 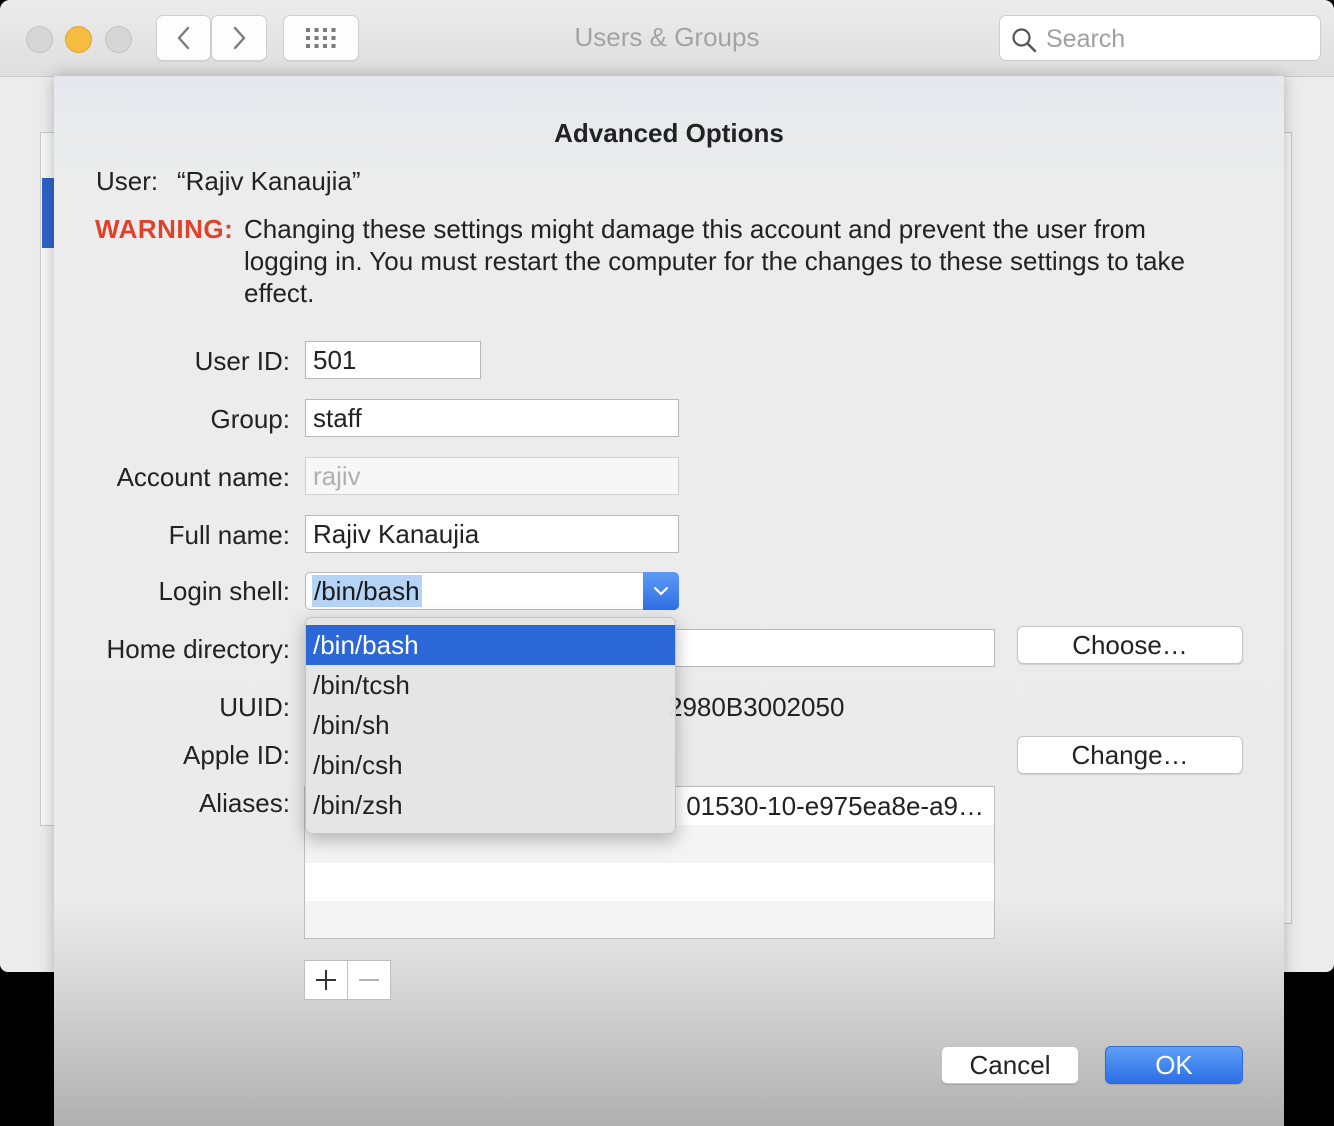 I want to click on apple-id-label: Apple ID:, so click(x=236, y=755).